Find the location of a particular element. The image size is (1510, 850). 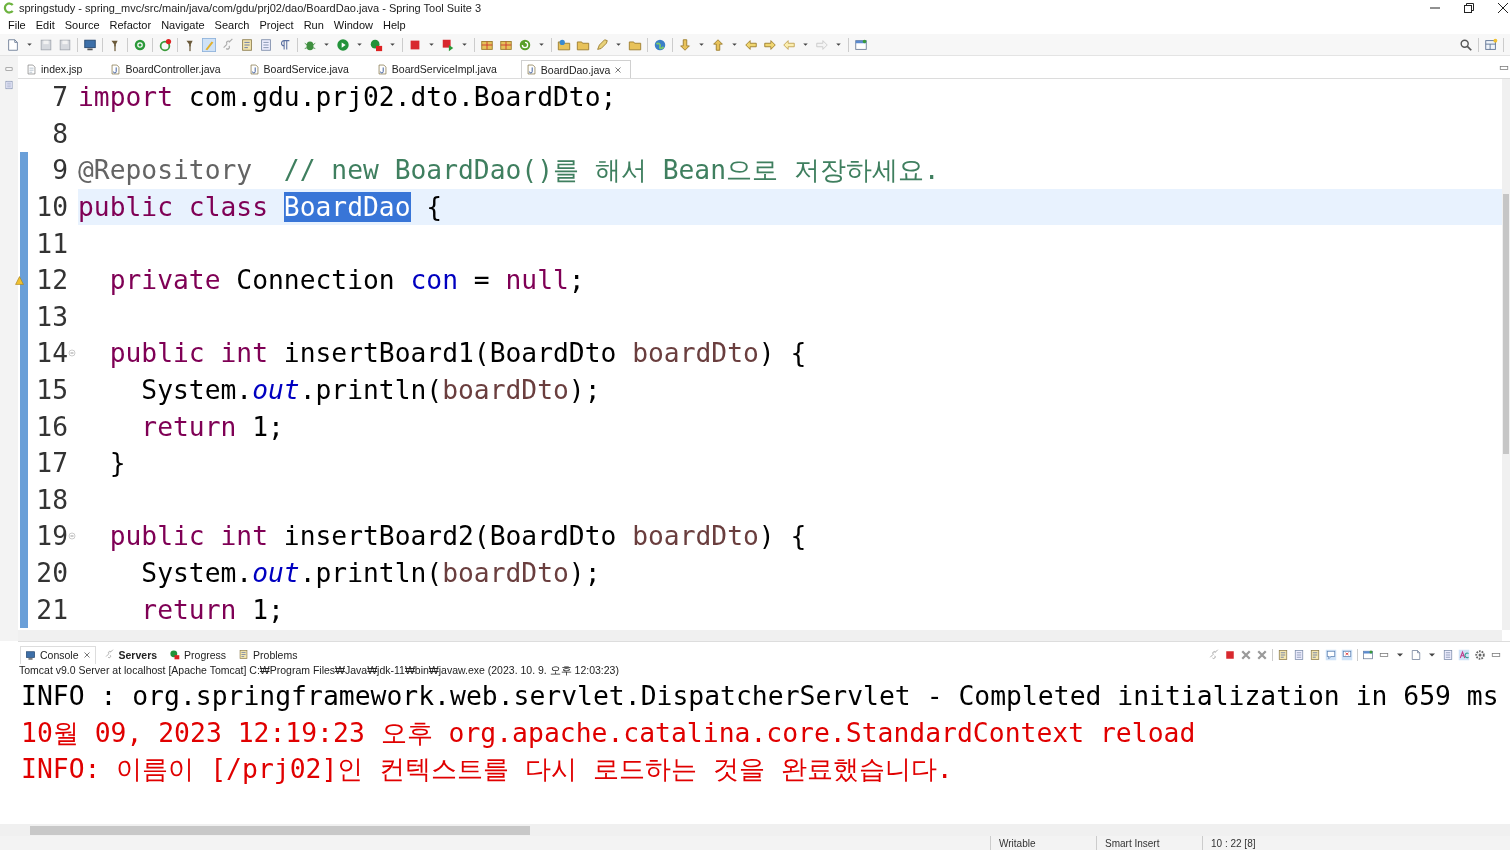

line-number: 11 is located at coordinates (51, 243).